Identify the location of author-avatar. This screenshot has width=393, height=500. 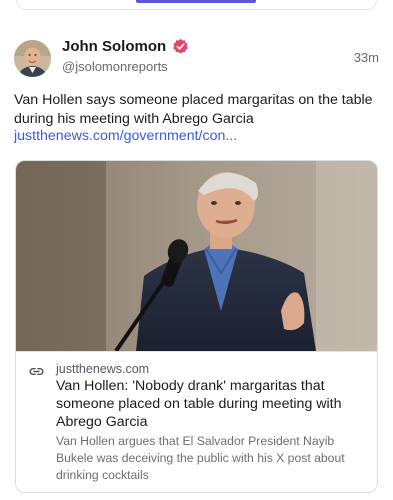
(32, 58).